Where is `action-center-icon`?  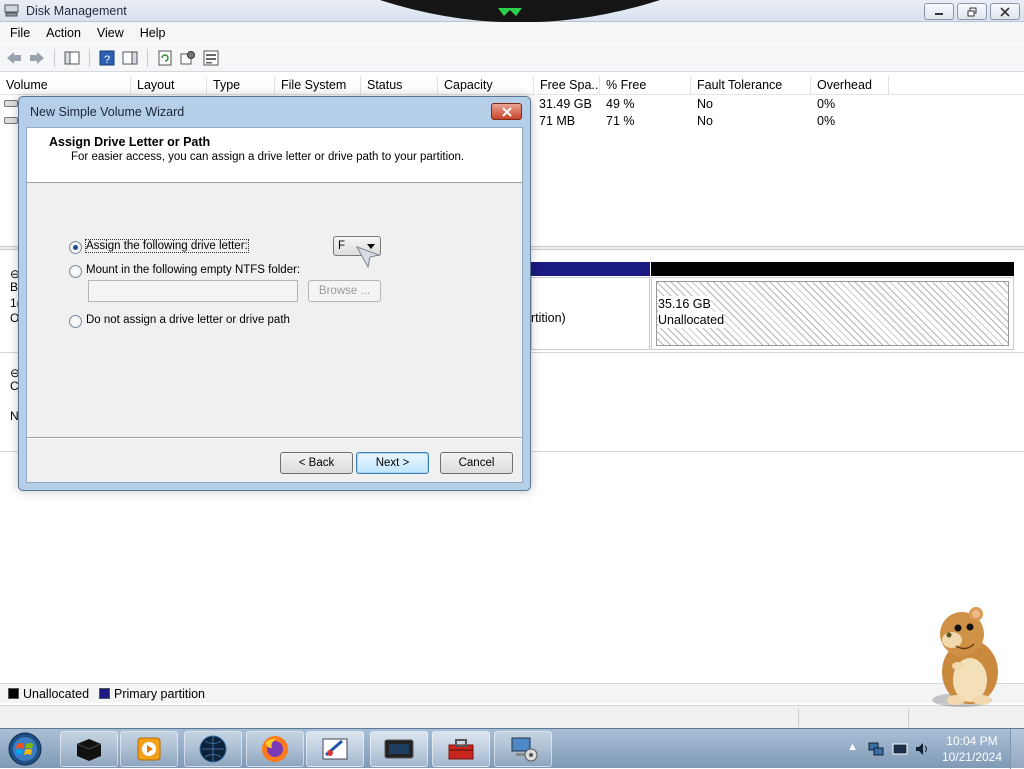 action-center-icon is located at coordinates (900, 749).